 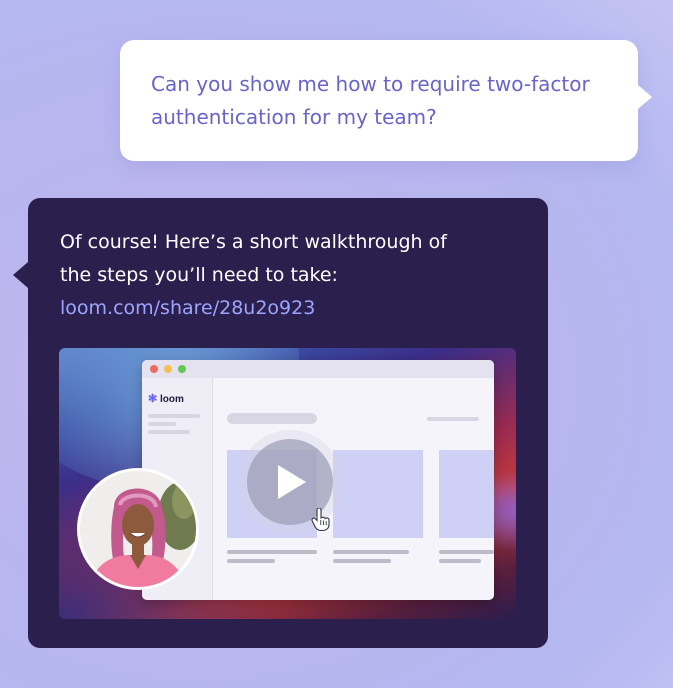 I want to click on assistant-bubble-tail, so click(x=20, y=275).